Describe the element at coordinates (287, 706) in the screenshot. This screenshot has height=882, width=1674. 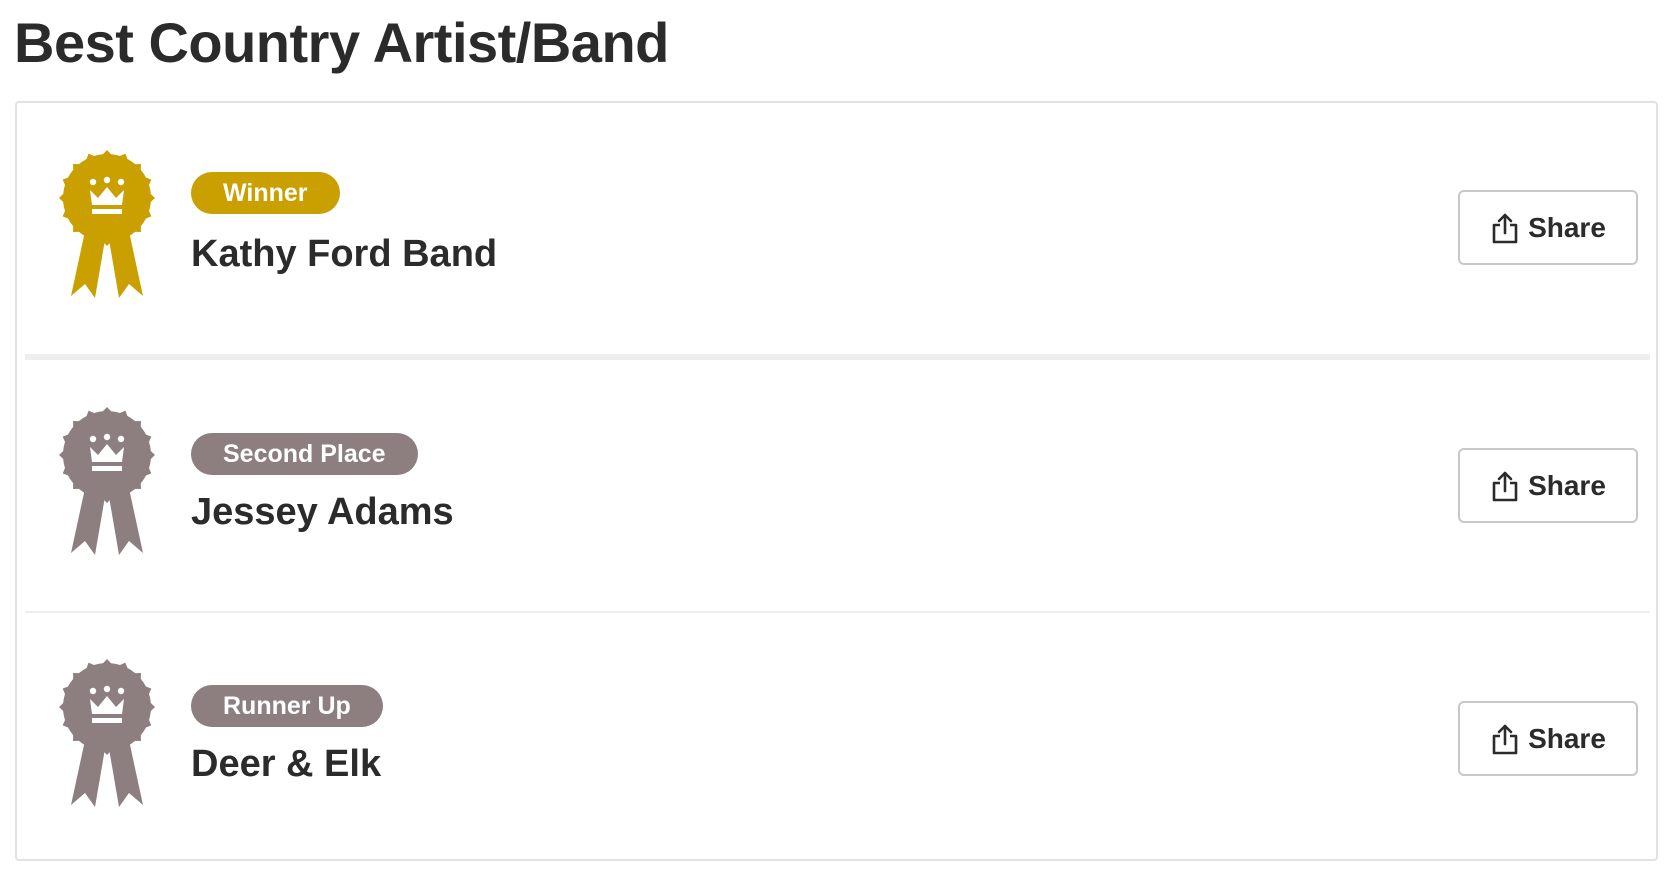
I see `place-badge: Runner Up` at that location.